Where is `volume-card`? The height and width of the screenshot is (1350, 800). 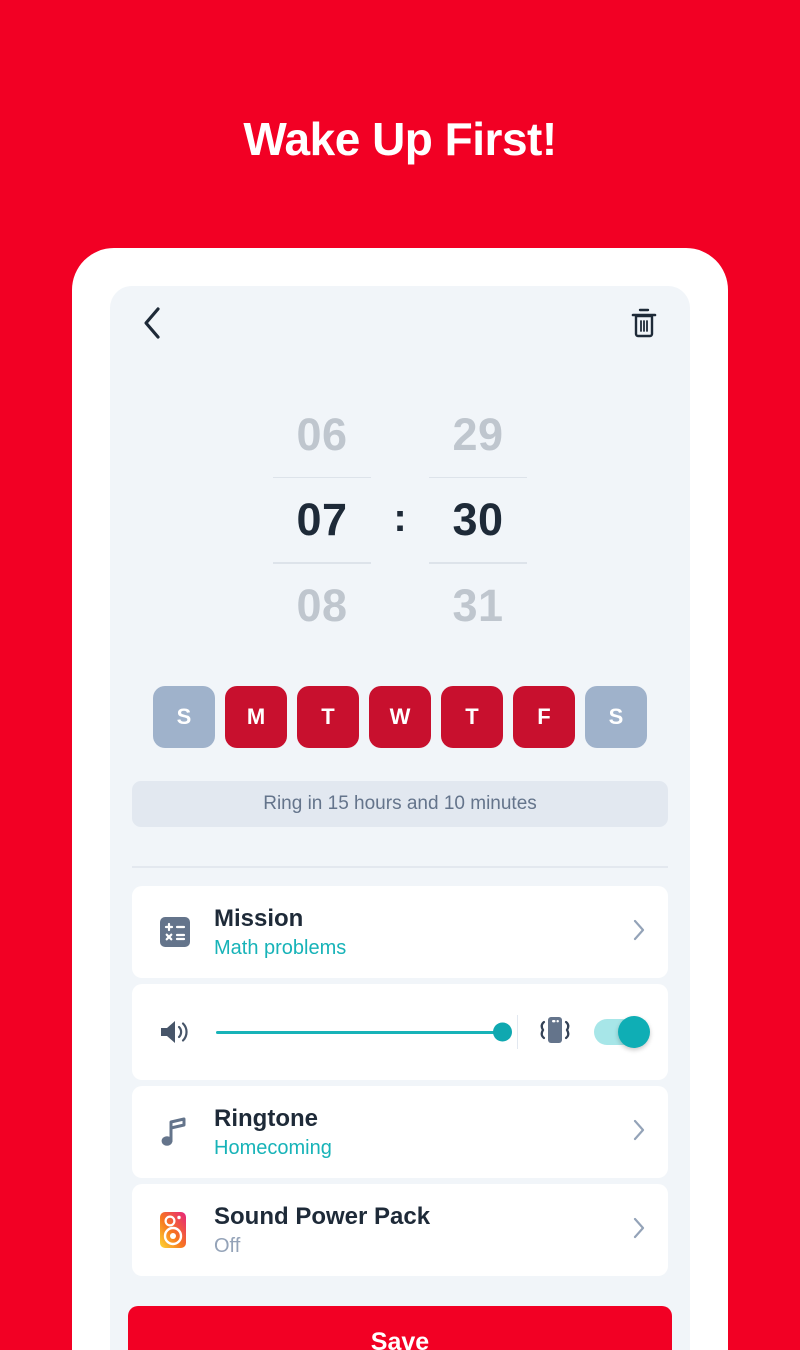
volume-card is located at coordinates (400, 1032).